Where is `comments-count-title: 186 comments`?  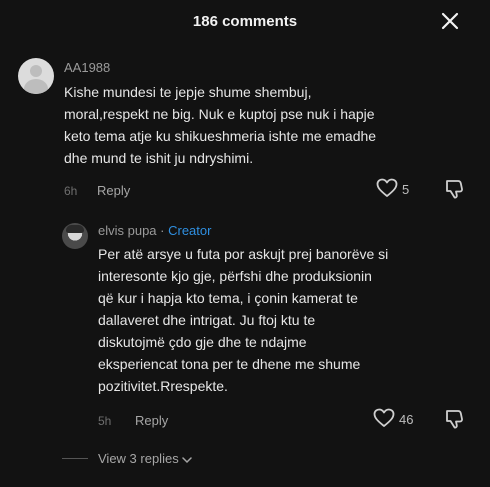
comments-count-title: 186 comments is located at coordinates (245, 21).